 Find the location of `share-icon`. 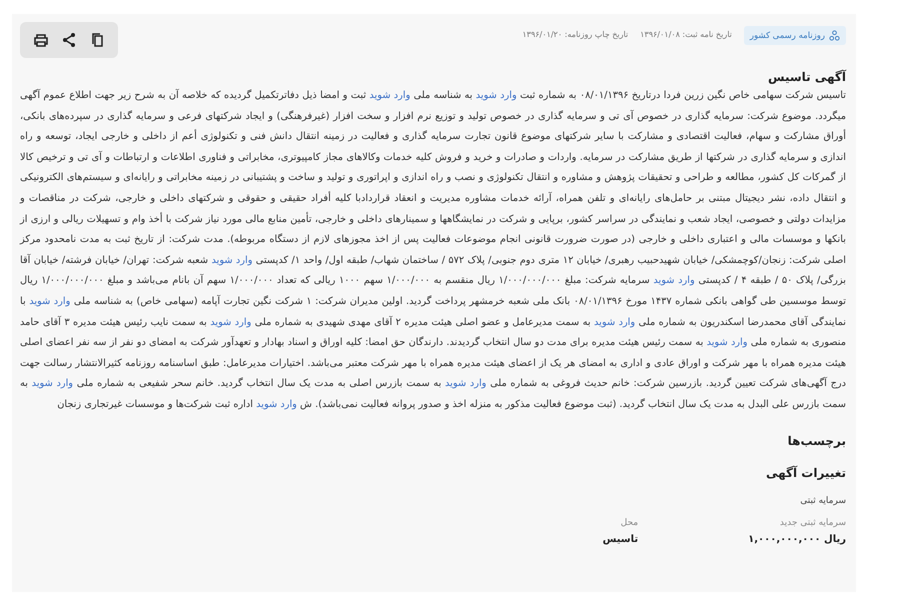

share-icon is located at coordinates (69, 40).